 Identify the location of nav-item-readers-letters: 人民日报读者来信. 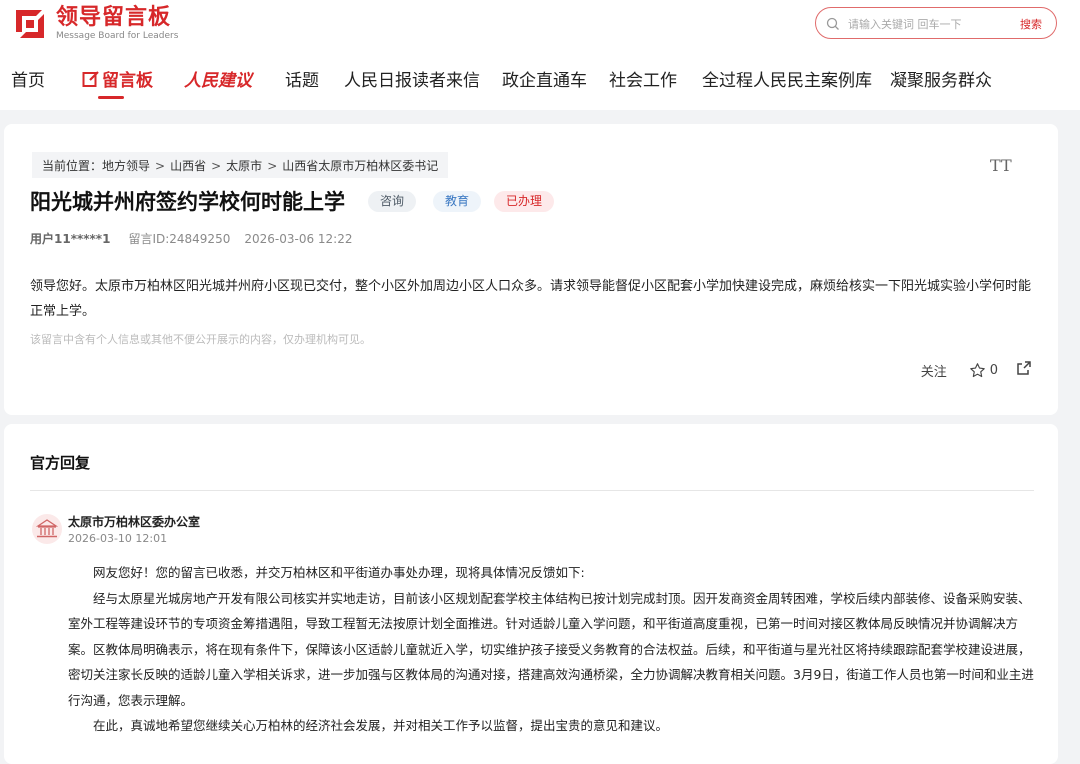
(412, 78).